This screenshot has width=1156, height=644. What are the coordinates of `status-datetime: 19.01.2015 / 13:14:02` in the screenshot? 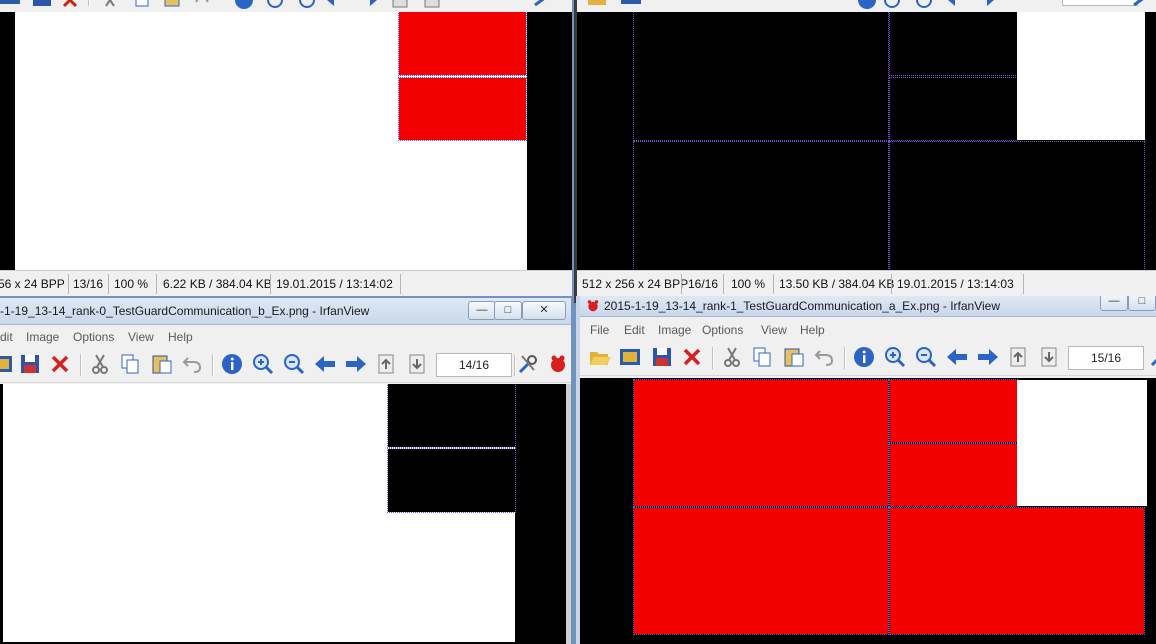 It's located at (334, 284).